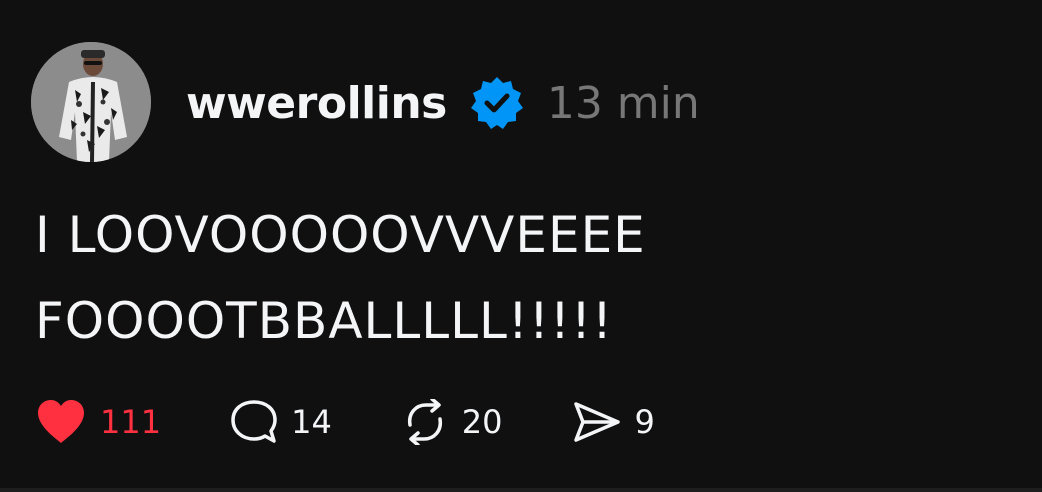 The width and height of the screenshot is (1042, 492). Describe the element at coordinates (324, 321) in the screenshot. I see `post-text-line-2: FOOOOTBBALLLLL!!!!!` at that location.